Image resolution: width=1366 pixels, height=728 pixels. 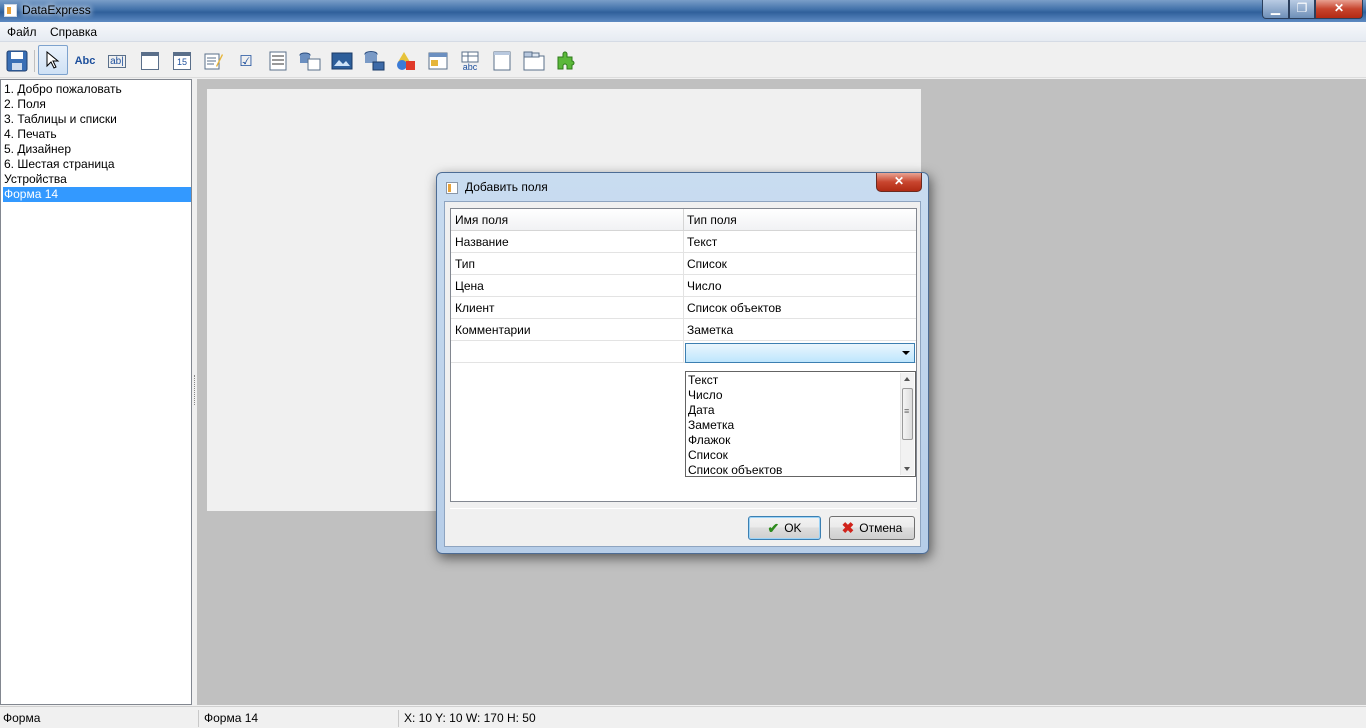 I want to click on toolbar-separator, so click(x=34, y=61).